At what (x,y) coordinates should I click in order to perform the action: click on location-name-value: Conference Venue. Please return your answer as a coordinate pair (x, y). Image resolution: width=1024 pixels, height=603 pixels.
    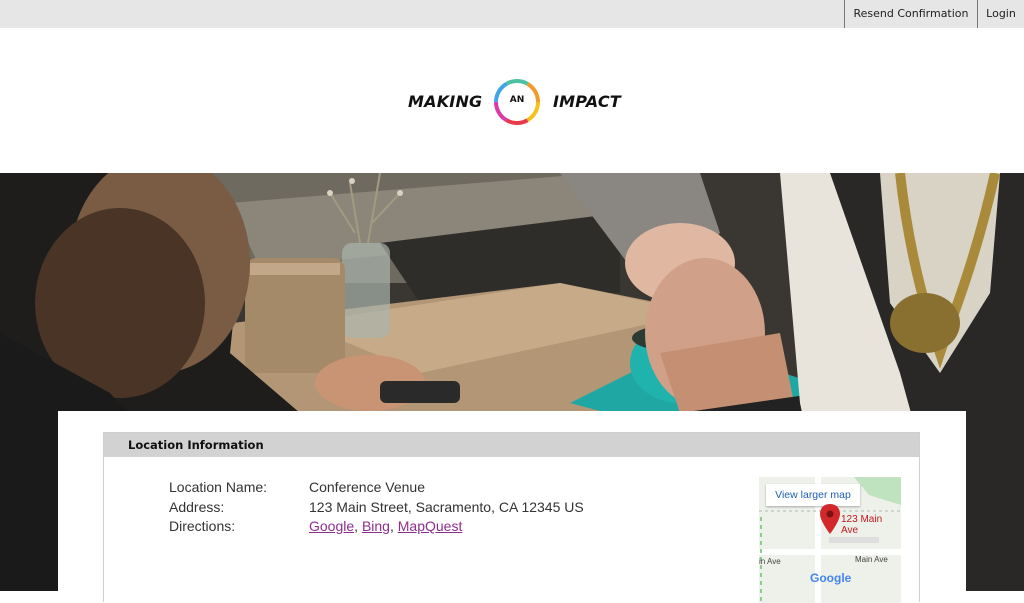
    Looking at the image, I should click on (367, 487).